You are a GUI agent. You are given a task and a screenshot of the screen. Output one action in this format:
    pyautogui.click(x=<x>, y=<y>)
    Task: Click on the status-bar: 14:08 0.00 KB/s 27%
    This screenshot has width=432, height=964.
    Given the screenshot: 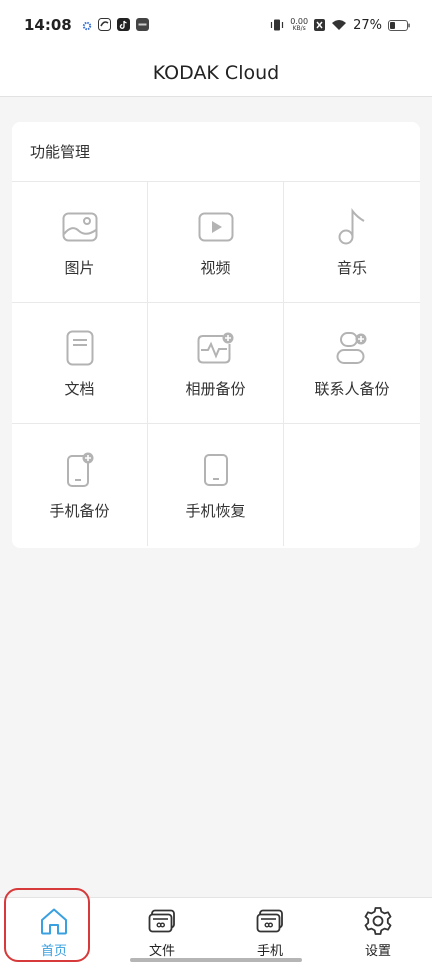 What is the action you would take?
    pyautogui.click(x=216, y=25)
    